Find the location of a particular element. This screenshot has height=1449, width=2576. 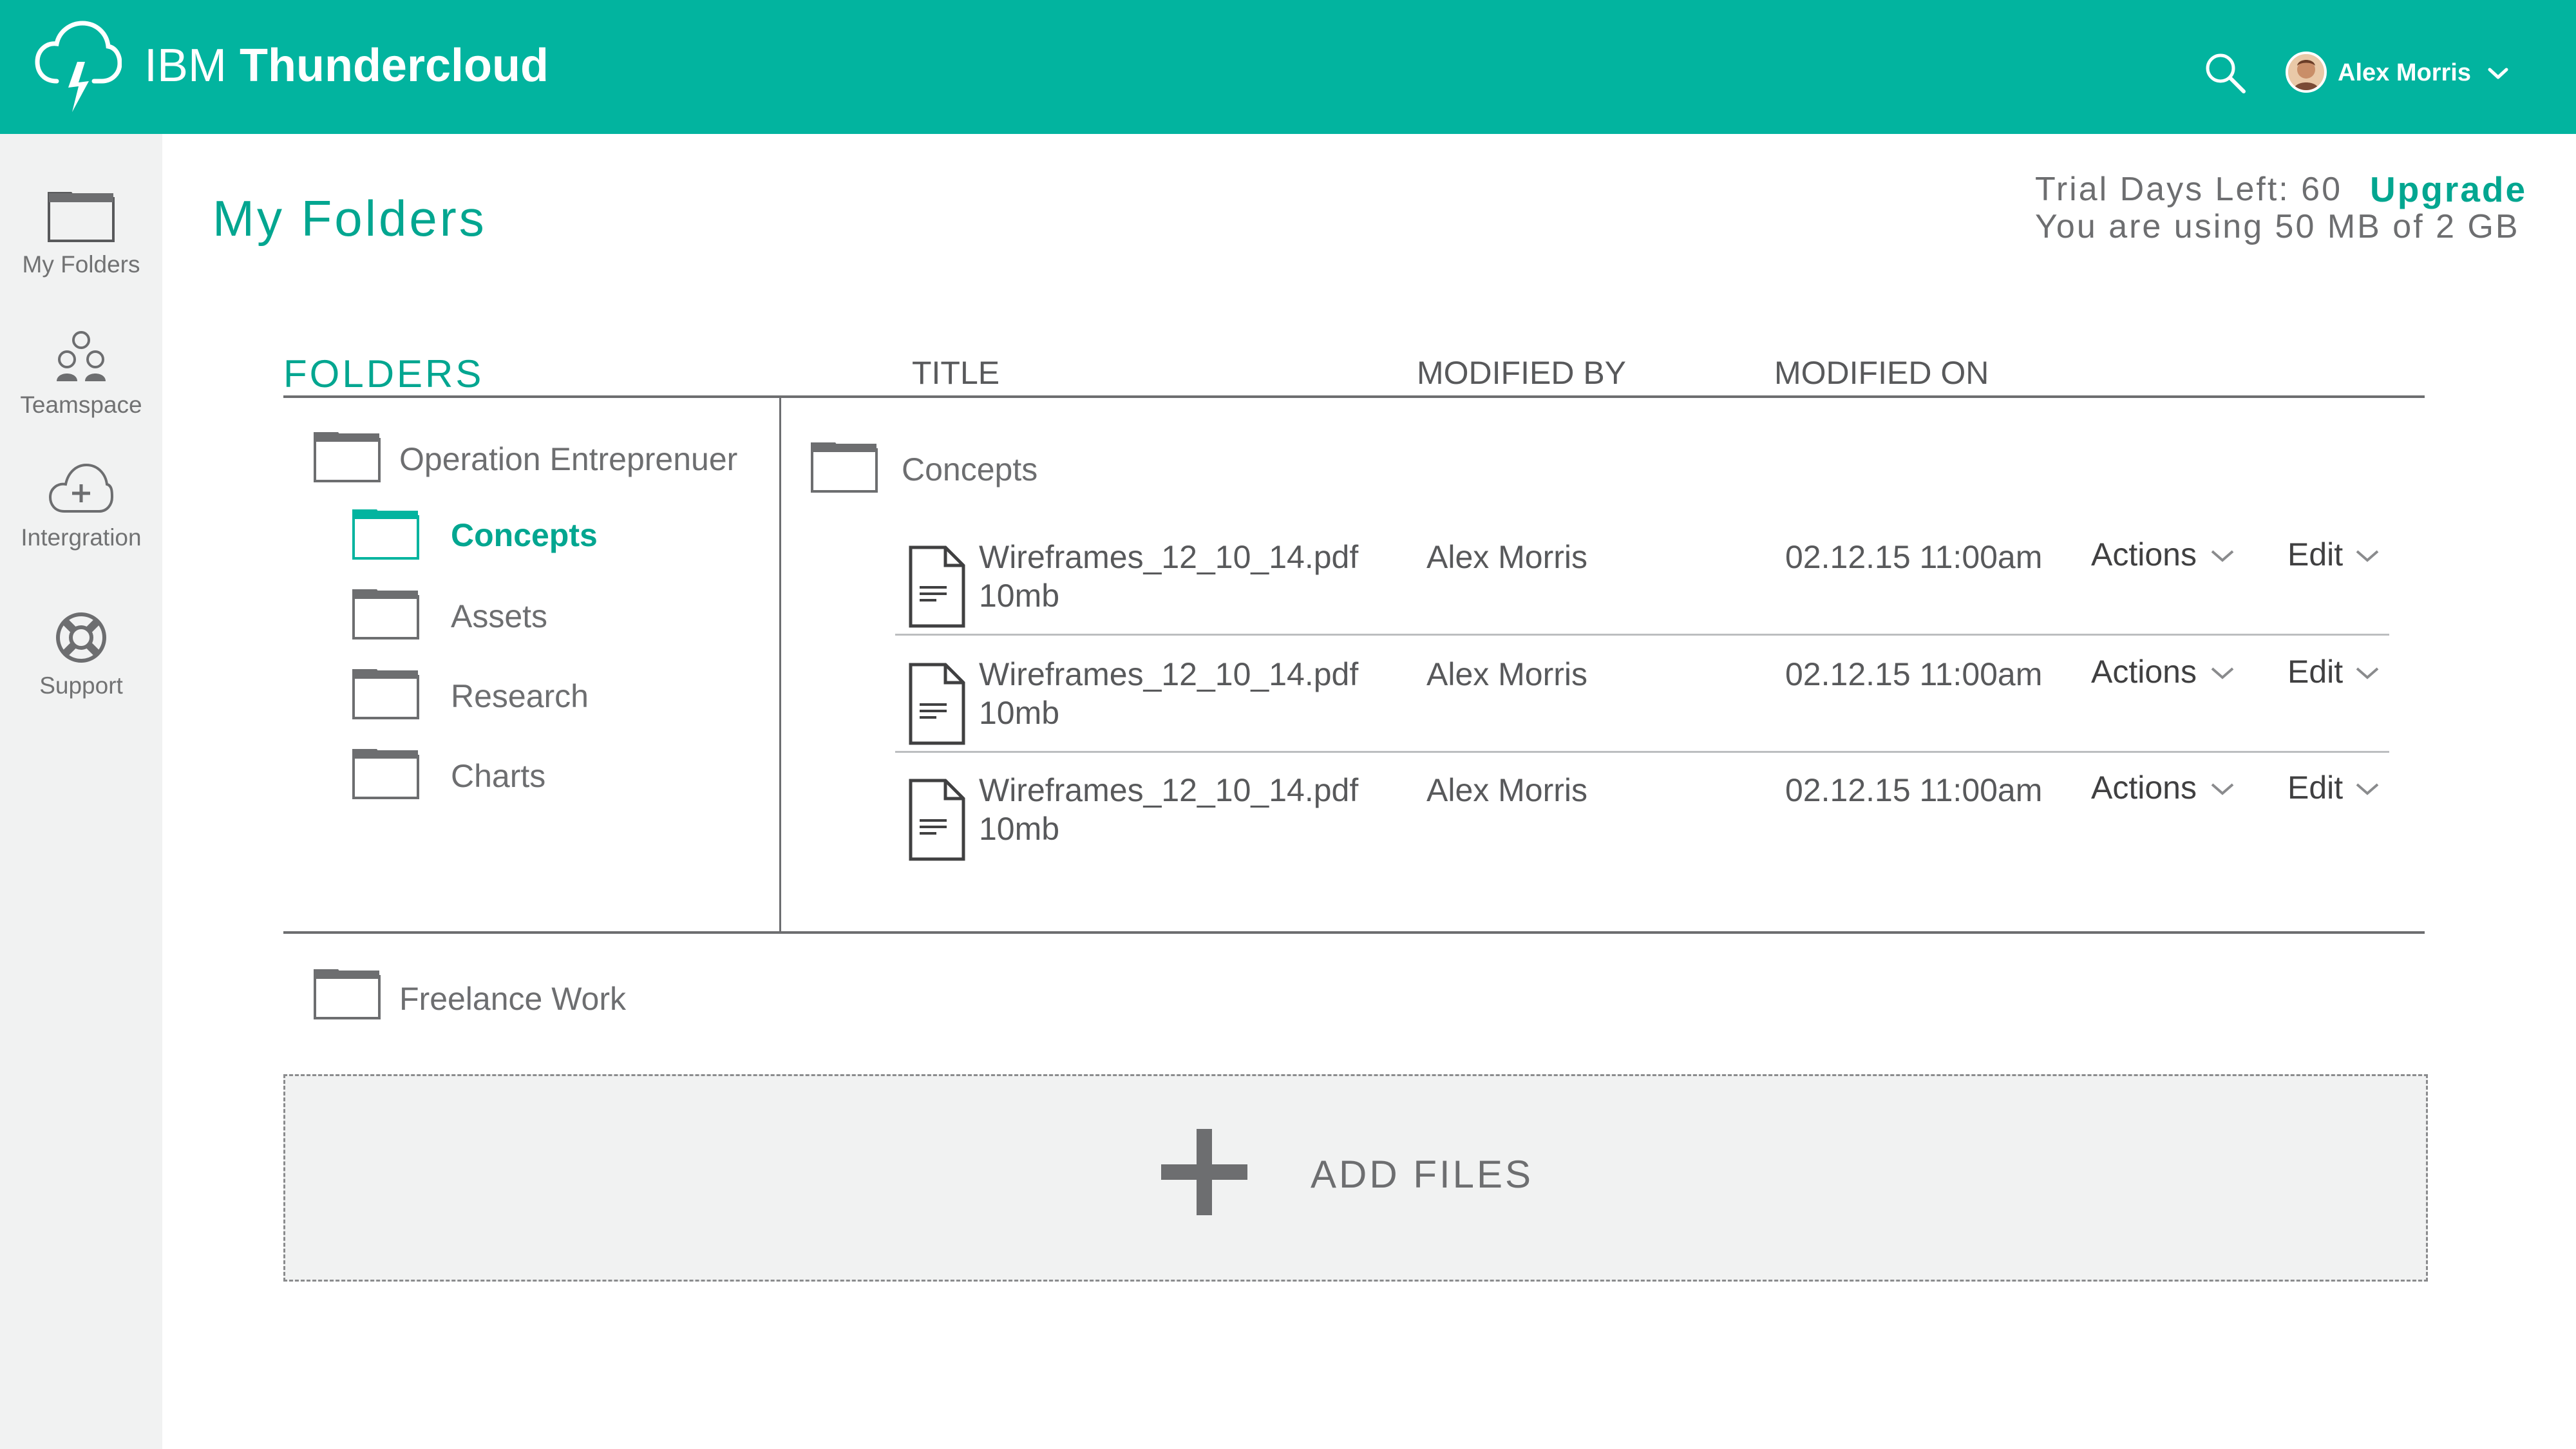

storage-usage-text: You are using 50 MB of 2 GB is located at coordinates (2277, 226).